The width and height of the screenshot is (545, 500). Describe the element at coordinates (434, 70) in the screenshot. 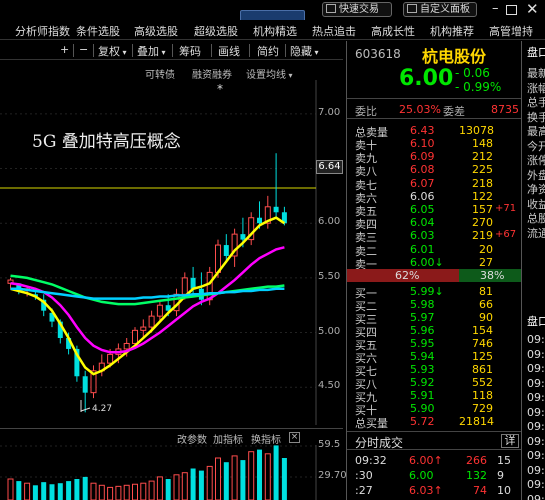

I see `stock-header: 603618 杭电股份 6.00 - 0.06 - 0.99%` at that location.